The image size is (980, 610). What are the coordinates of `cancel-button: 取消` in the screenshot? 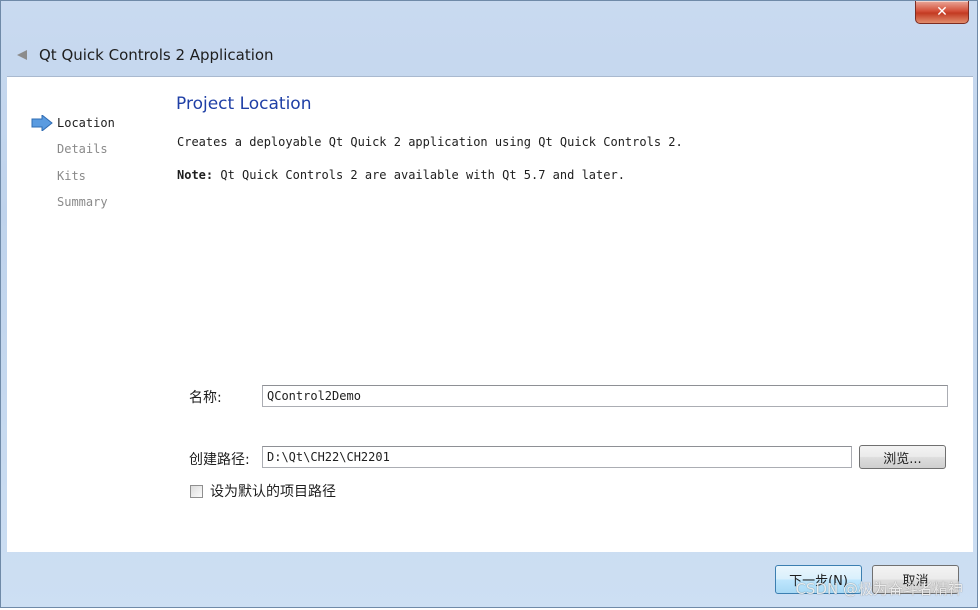 It's located at (915, 579).